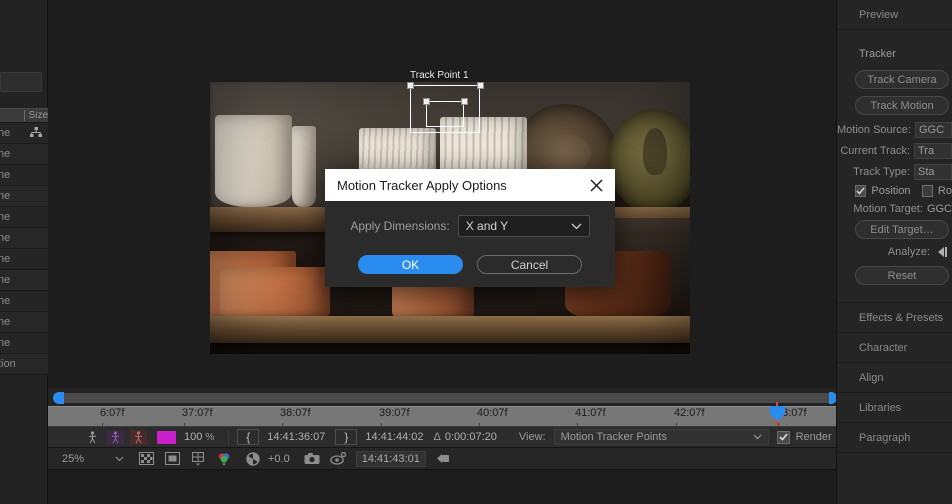 Image resolution: width=952 pixels, height=504 pixels. What do you see at coordinates (21, 82) in the screenshot?
I see `project-search-input` at bounding box center [21, 82].